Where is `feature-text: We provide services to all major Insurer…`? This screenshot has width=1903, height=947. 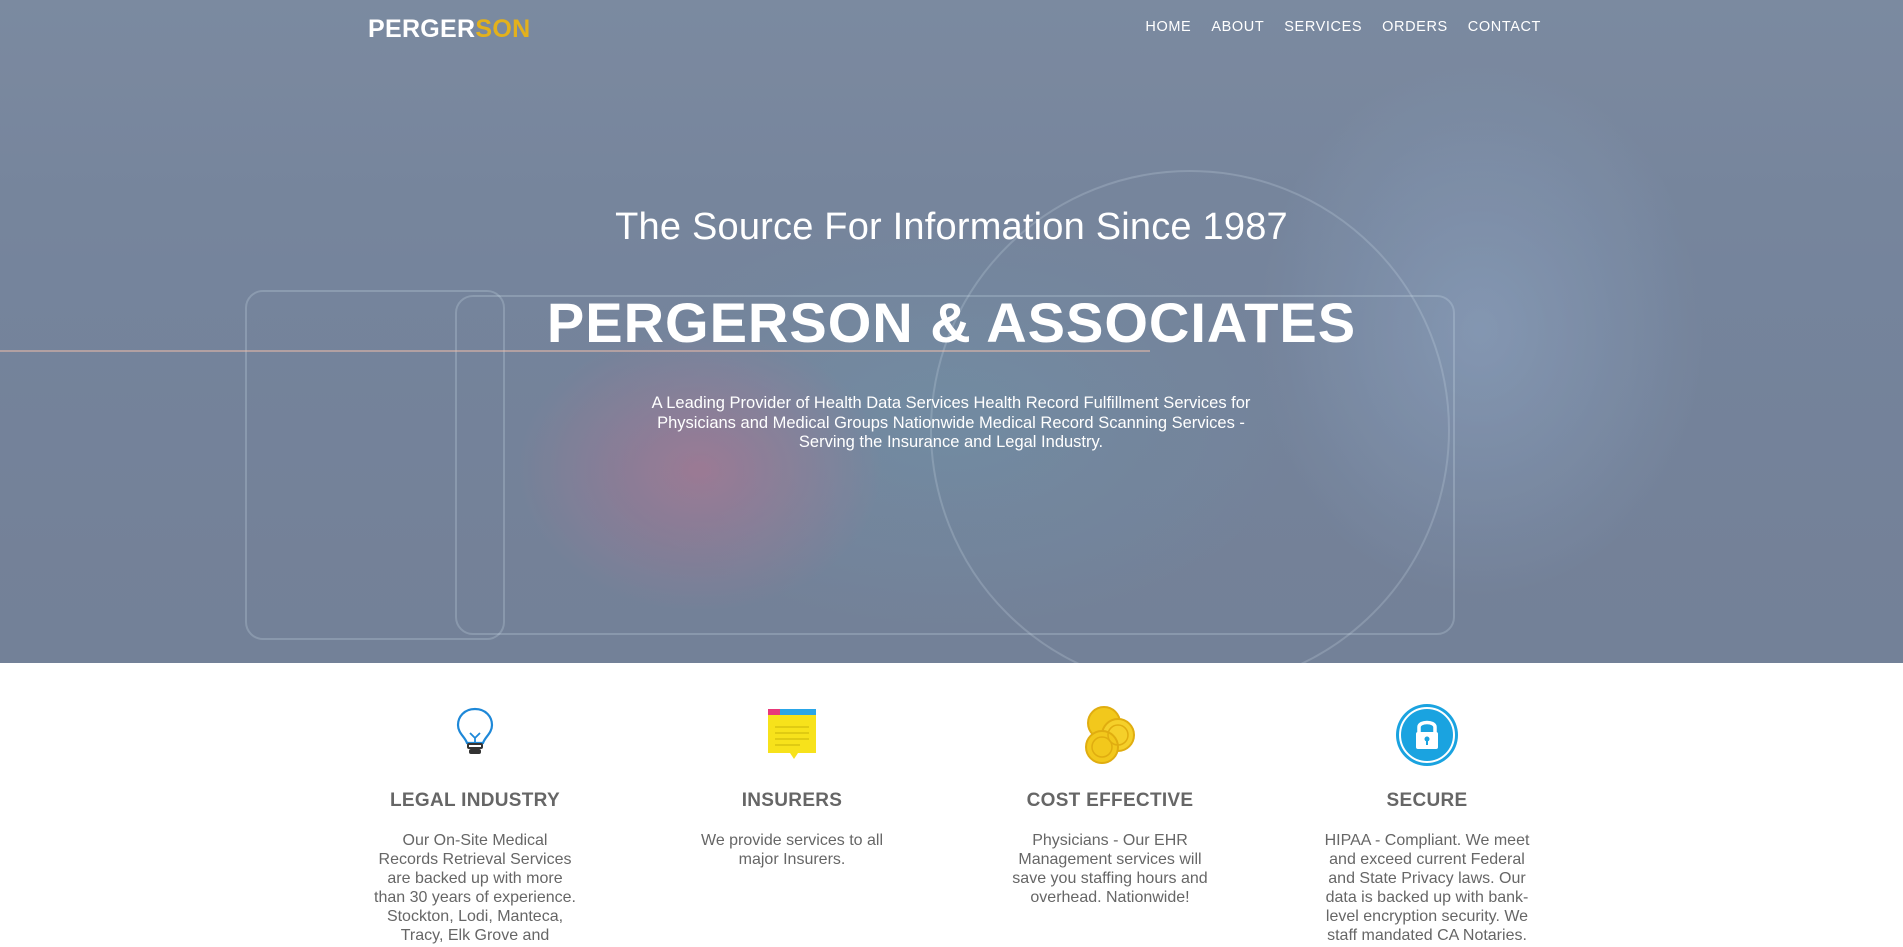 feature-text: We provide services to all major Insurer… is located at coordinates (792, 850).